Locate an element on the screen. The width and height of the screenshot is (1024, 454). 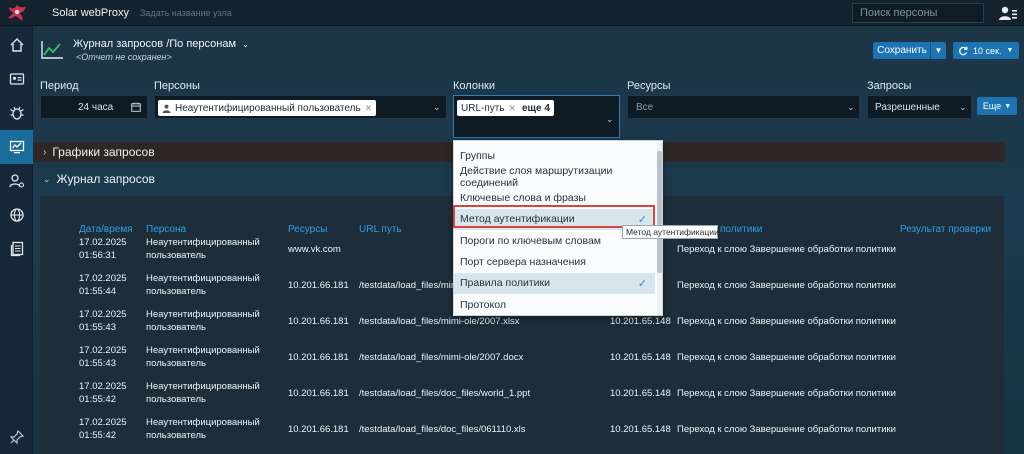
requests-label: Запросы is located at coordinates (889, 86).